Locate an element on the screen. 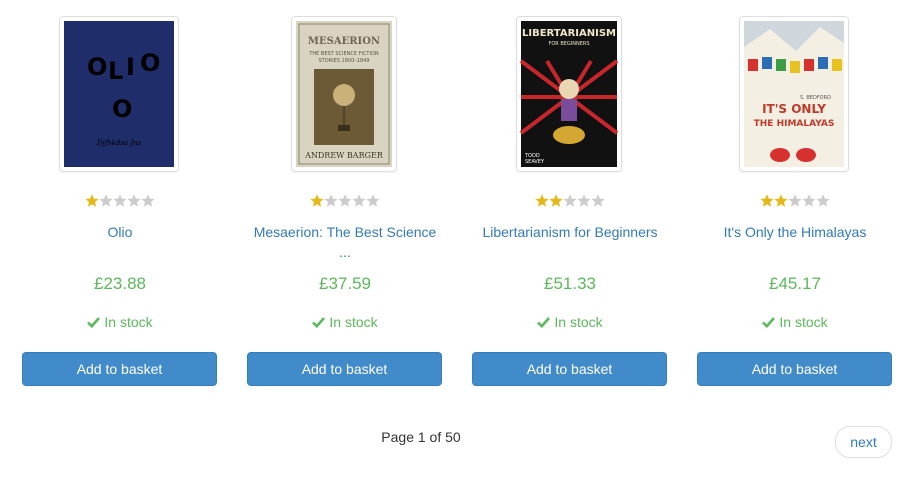 This screenshot has width=912, height=479. product-title-link: Olio is located at coordinates (120, 232).